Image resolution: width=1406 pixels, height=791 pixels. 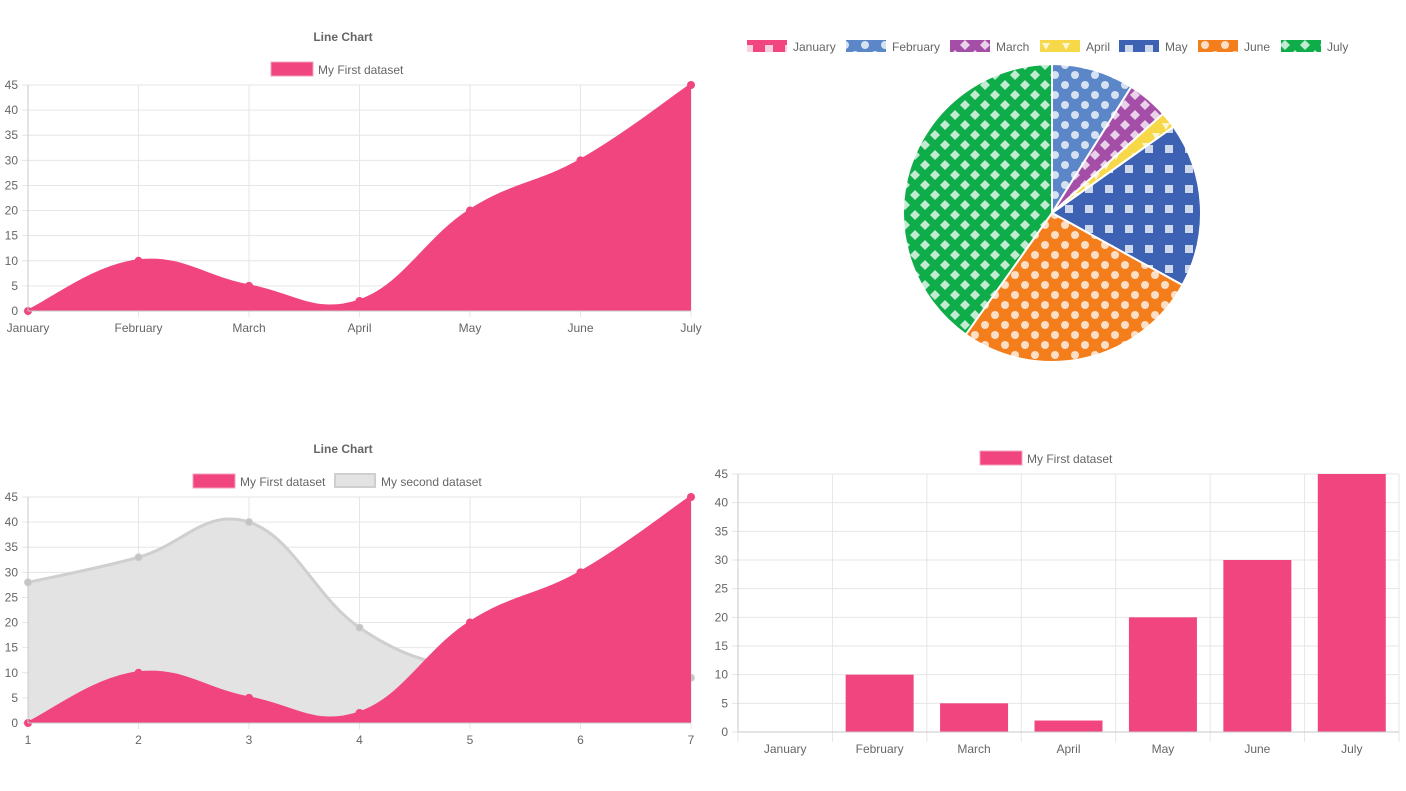 I want to click on legend-swatch-march, so click(x=970, y=46).